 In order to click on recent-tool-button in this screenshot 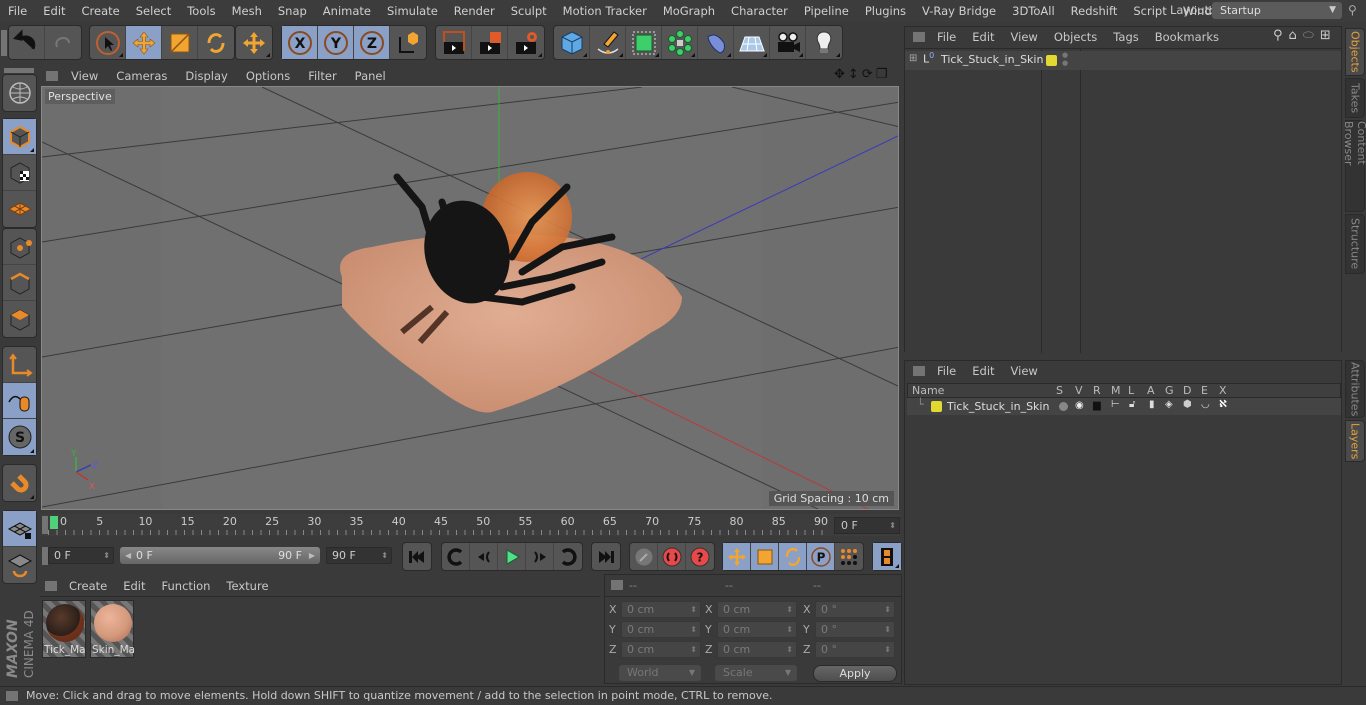, I will do `click(254, 42)`.